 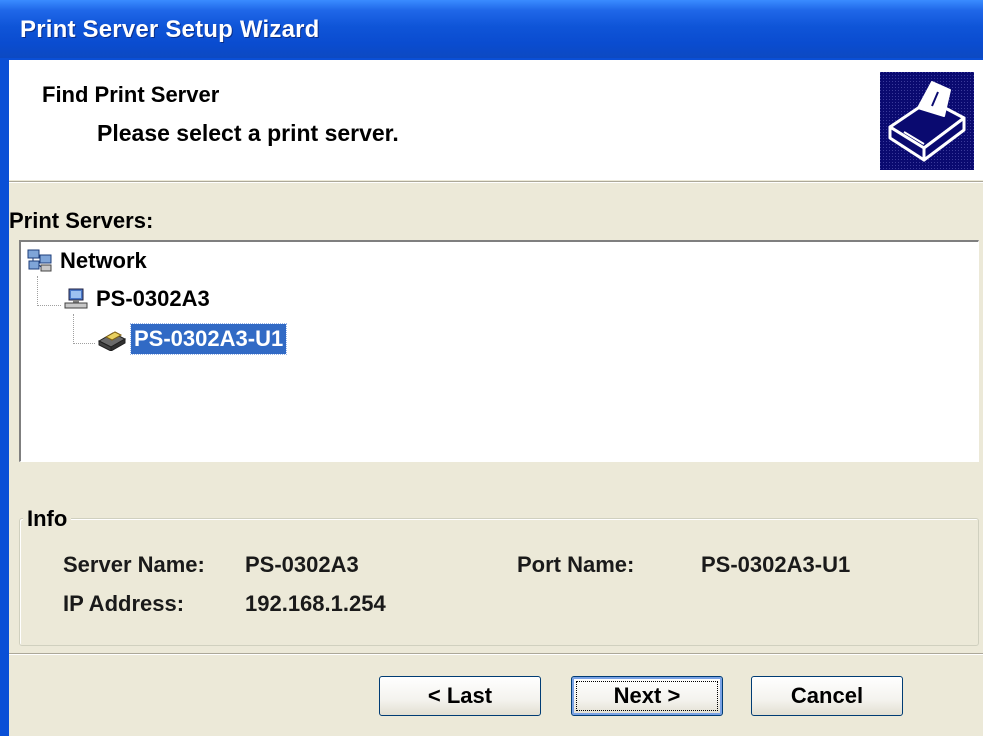 I want to click on printer-icon, so click(x=927, y=121).